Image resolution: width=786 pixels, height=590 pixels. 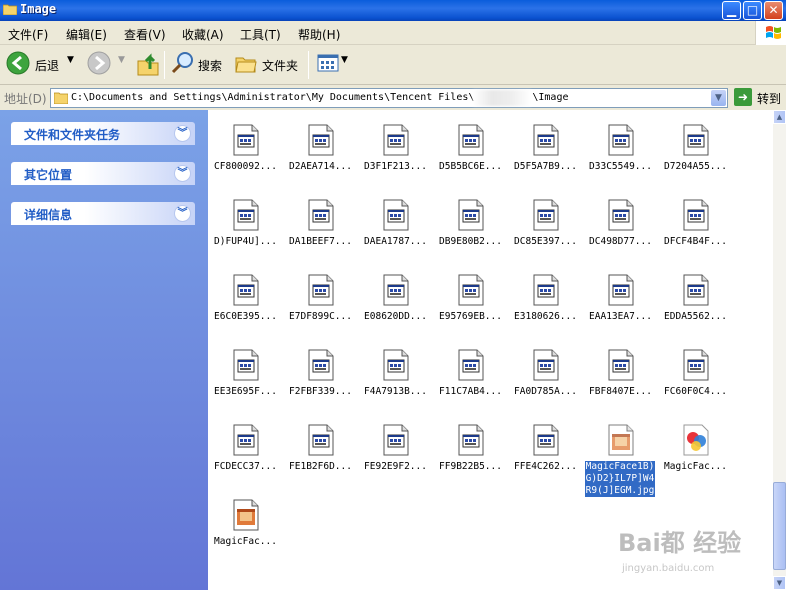 I want to click on address-path-end: \Image, so click(x=550, y=97).